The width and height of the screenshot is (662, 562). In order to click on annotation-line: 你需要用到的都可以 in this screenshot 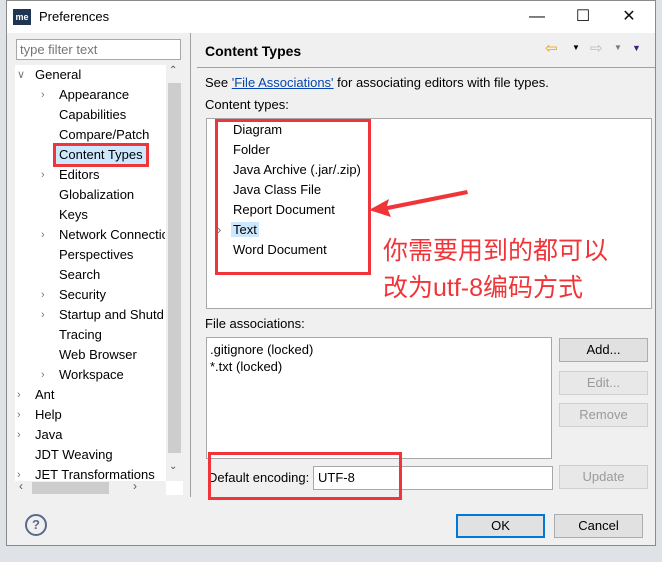, I will do `click(496, 251)`.